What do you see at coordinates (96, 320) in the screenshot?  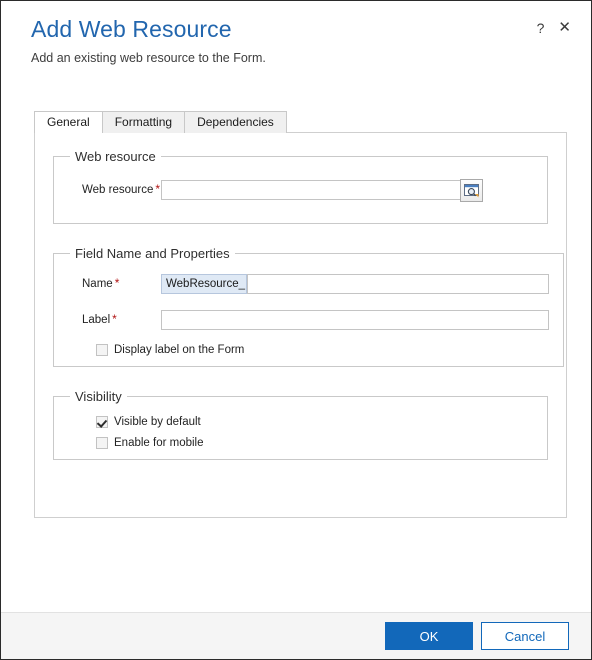 I see `label-label-text: Label` at bounding box center [96, 320].